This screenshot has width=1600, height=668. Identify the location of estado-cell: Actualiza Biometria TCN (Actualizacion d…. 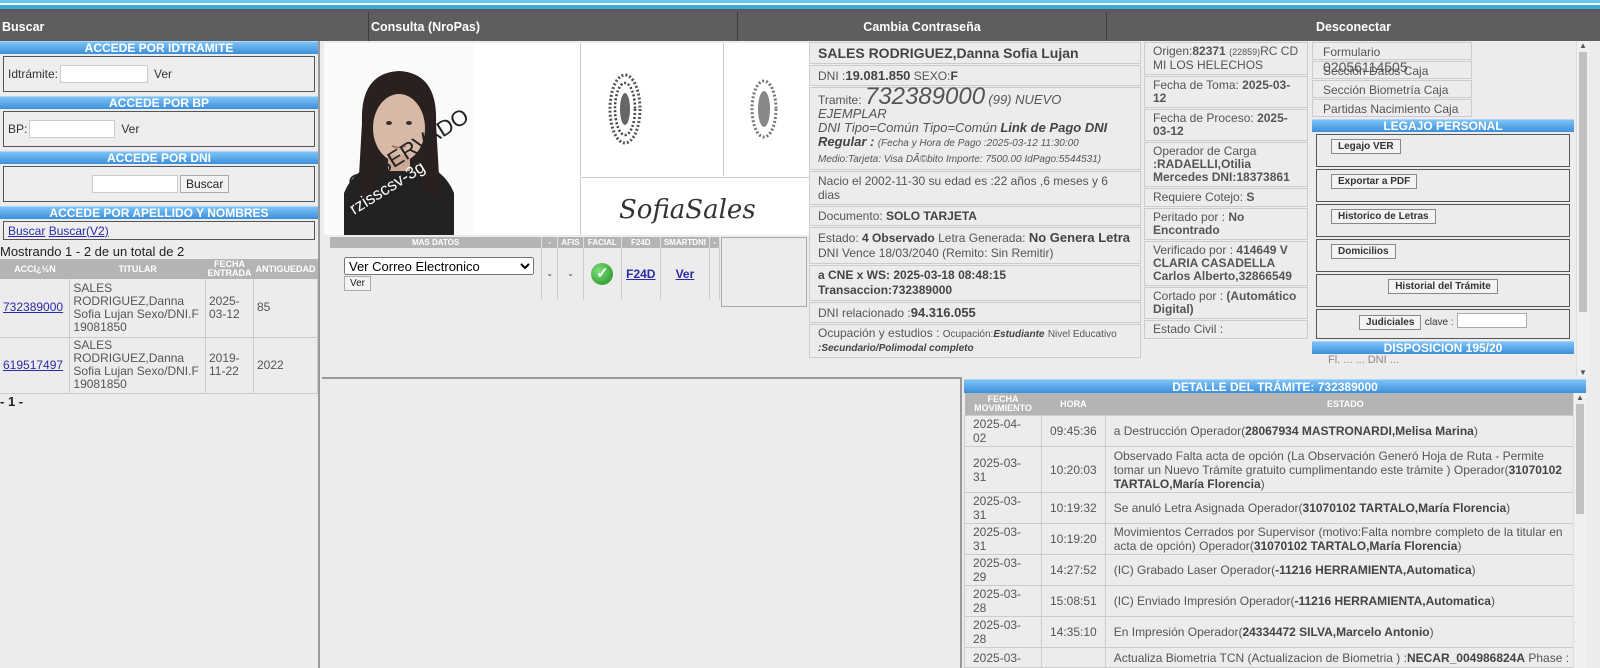
(1345, 657).